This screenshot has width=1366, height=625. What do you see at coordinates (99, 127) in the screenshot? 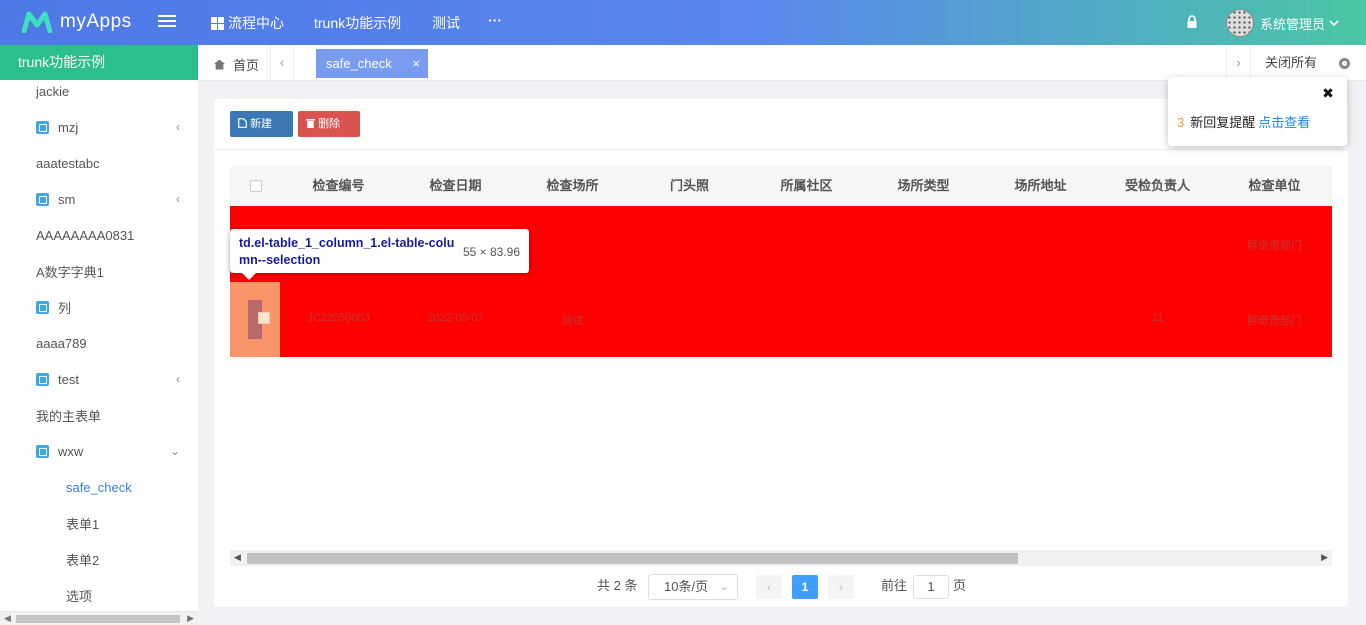
I see `sidebar-item: mzj ‹` at bounding box center [99, 127].